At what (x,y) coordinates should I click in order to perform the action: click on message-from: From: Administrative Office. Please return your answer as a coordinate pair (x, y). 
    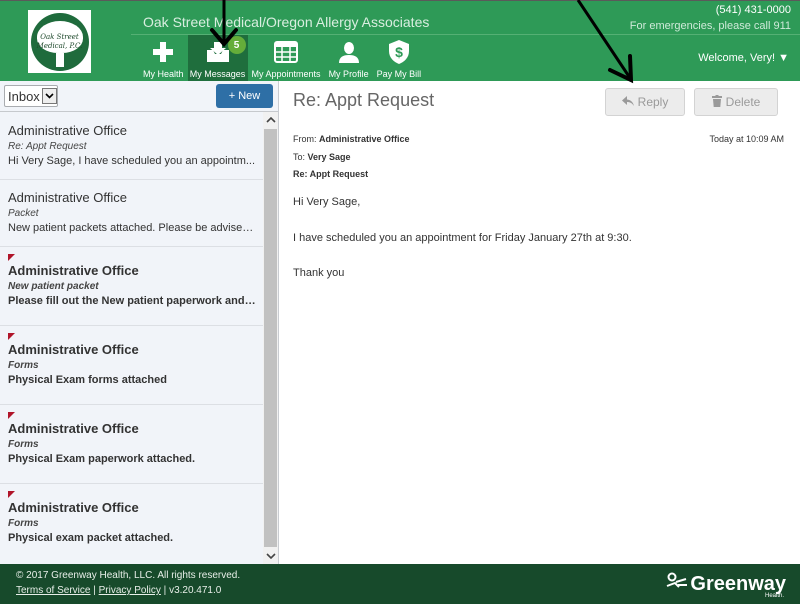
    Looking at the image, I should click on (351, 139).